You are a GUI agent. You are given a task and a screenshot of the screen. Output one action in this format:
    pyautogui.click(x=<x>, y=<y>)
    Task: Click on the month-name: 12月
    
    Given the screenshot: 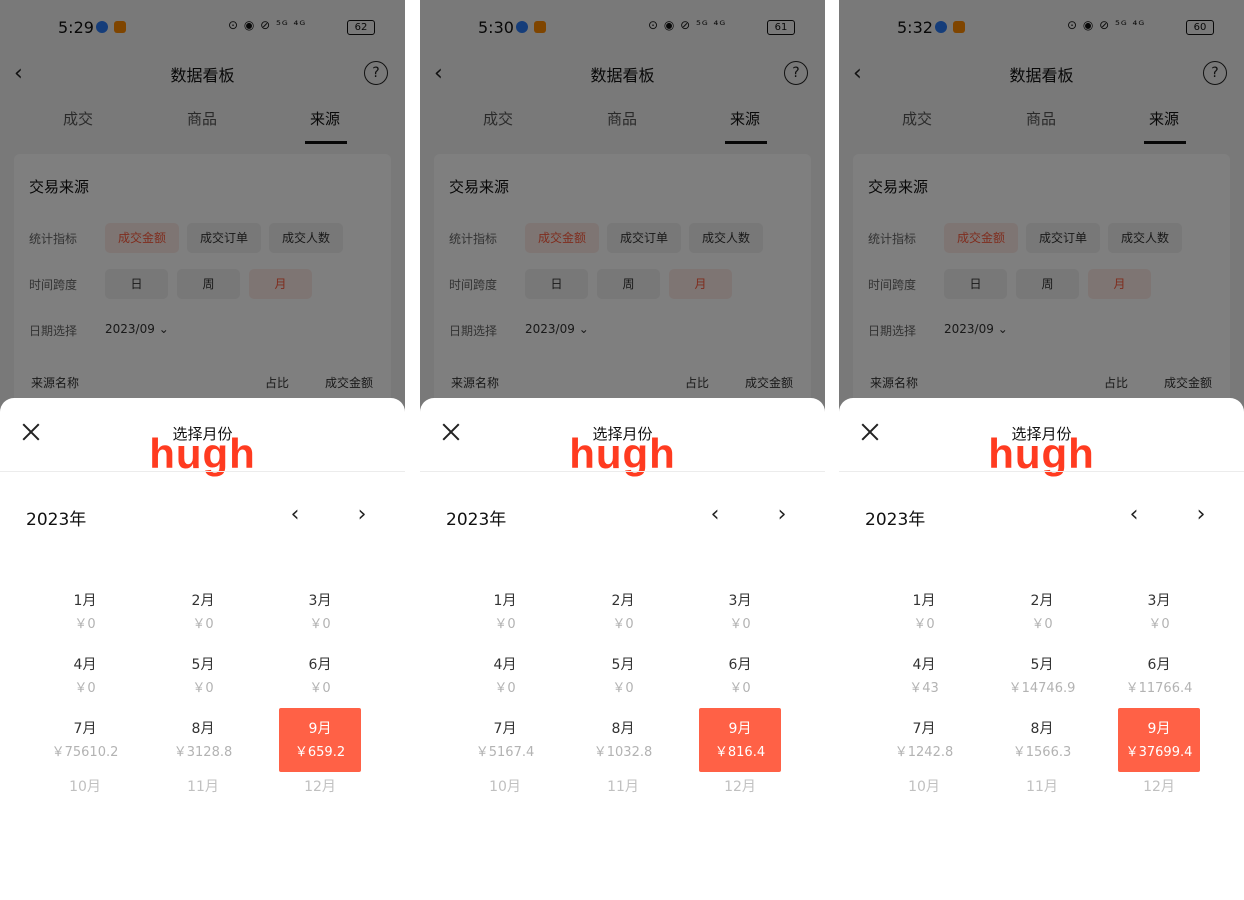 What is the action you would take?
    pyautogui.click(x=740, y=787)
    